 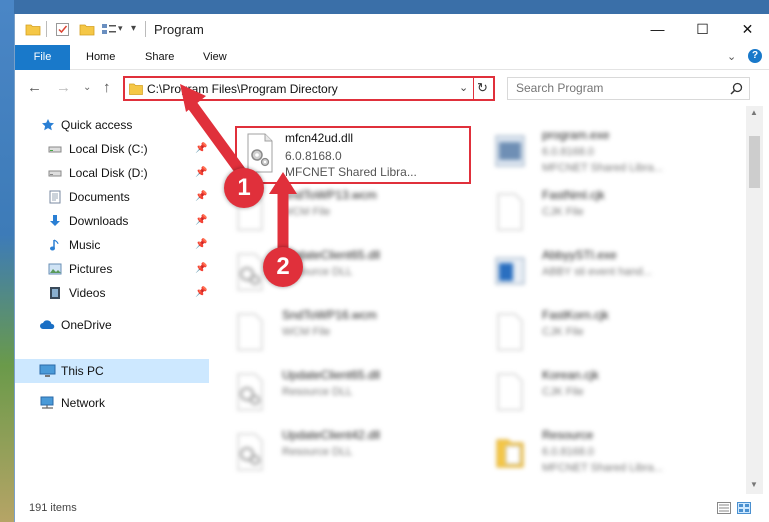 I want to click on sidebar-item-label: Pictures, so click(x=91, y=269).